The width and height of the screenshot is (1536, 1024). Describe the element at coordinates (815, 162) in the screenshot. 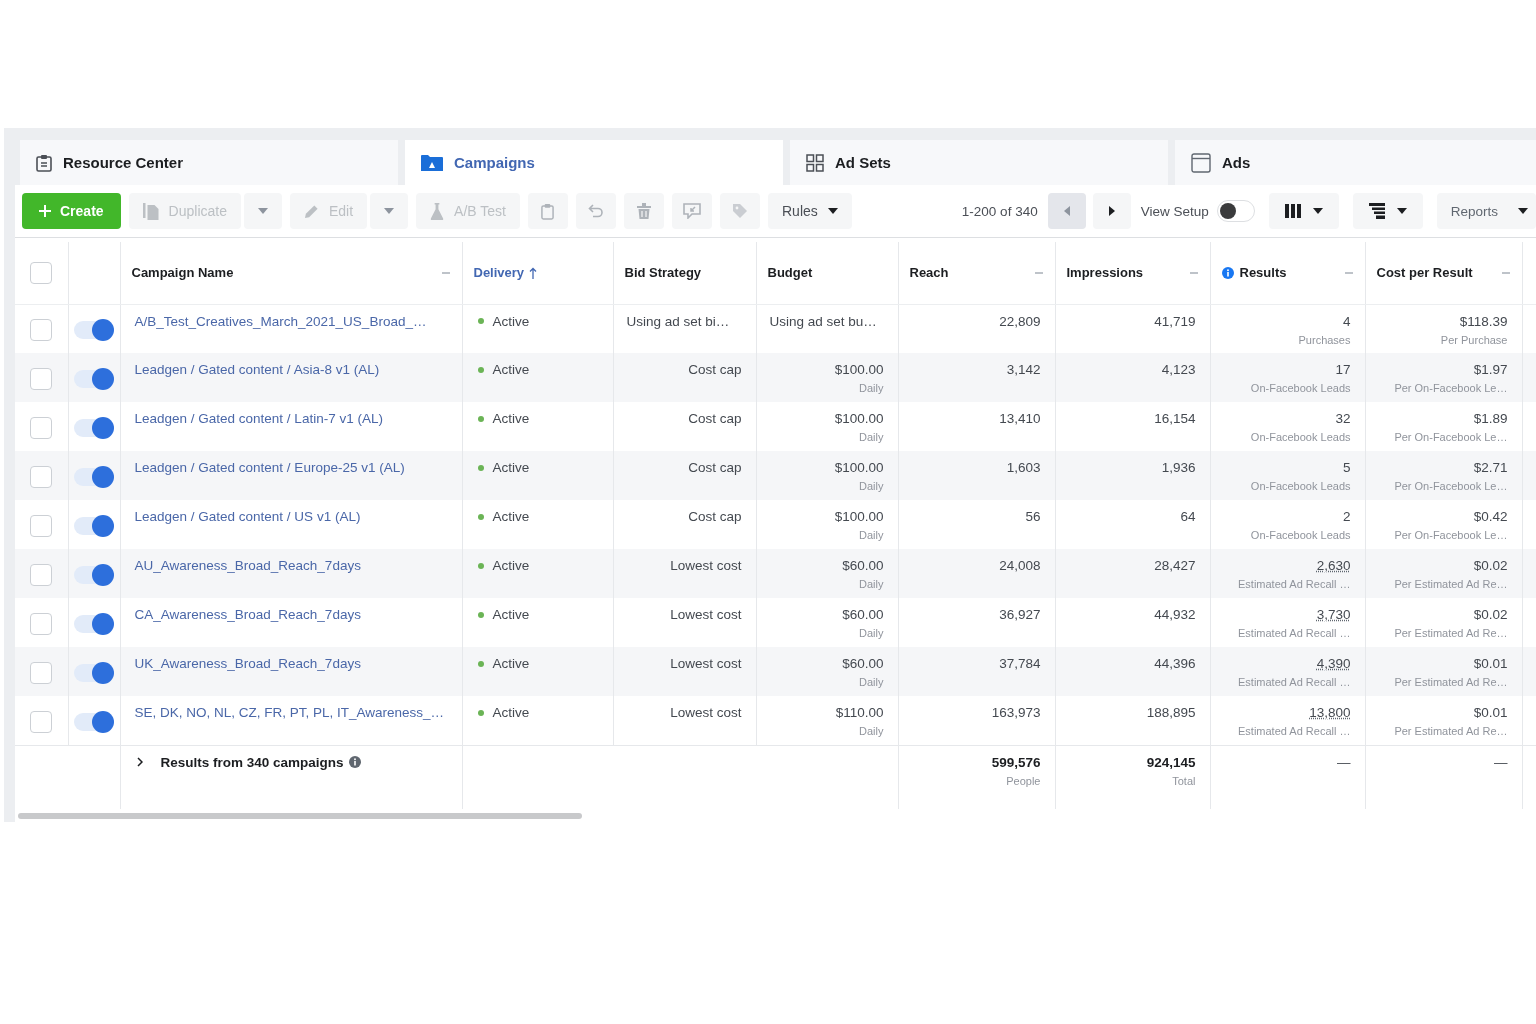

I see `grid-icon` at that location.